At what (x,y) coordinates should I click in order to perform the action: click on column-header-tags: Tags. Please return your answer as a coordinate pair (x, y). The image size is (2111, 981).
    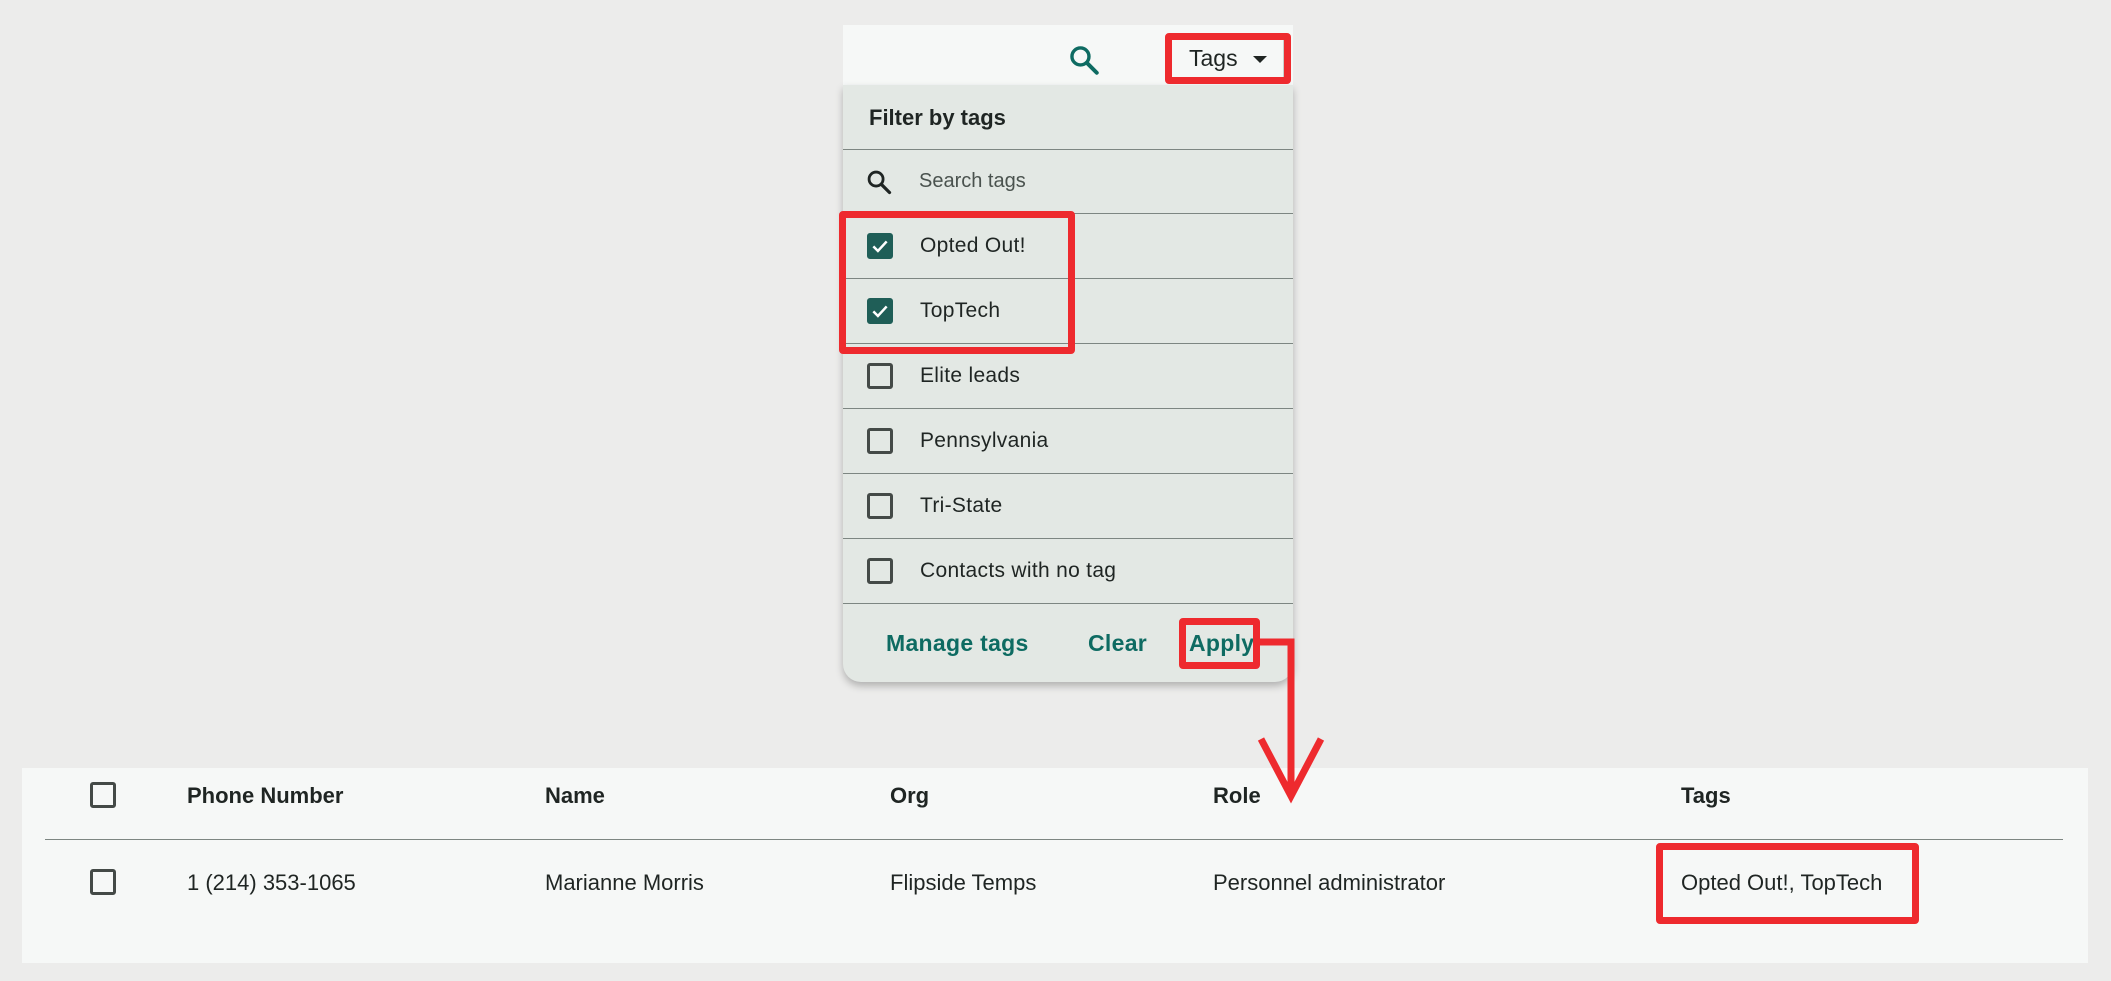
    Looking at the image, I should click on (1706, 796).